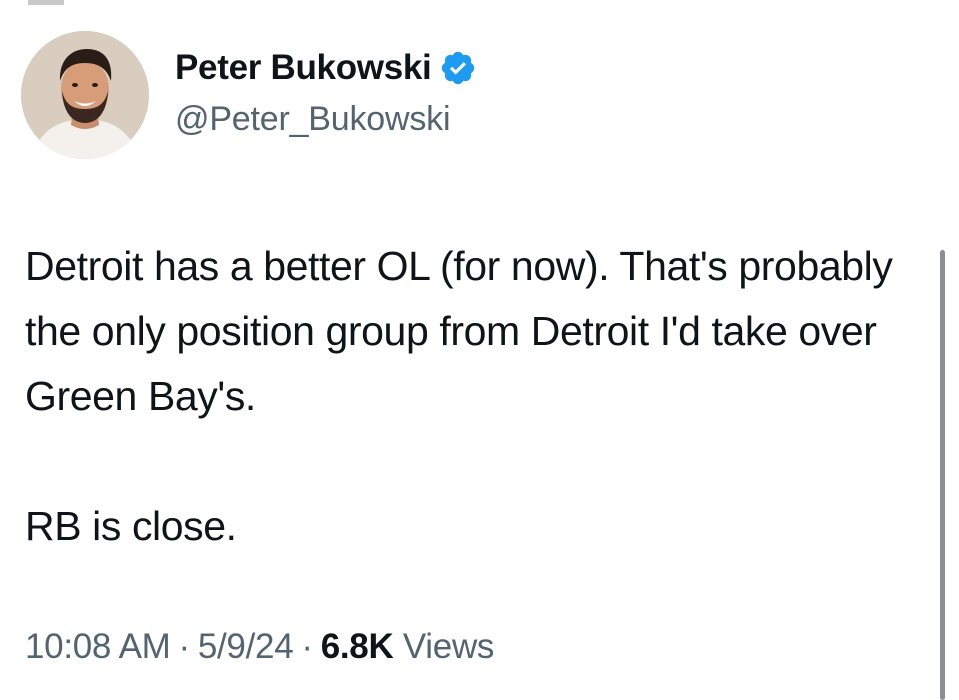  Describe the element at coordinates (326, 119) in the screenshot. I see `author-handle: @Peter_Bukowski` at that location.